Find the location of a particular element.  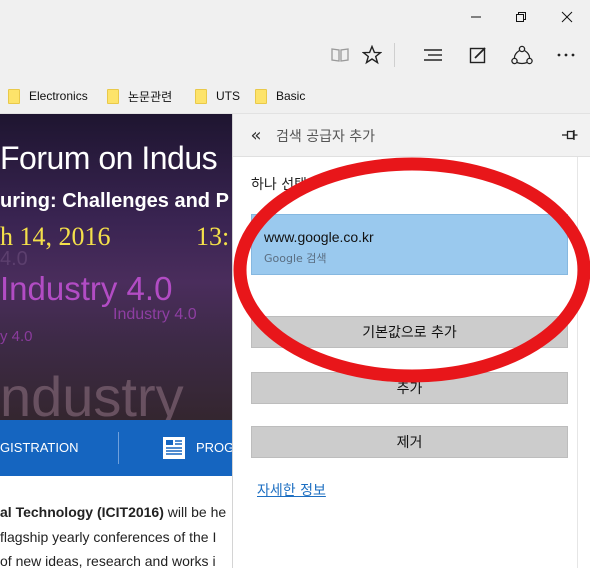

title-bar is located at coordinates (295, 16).